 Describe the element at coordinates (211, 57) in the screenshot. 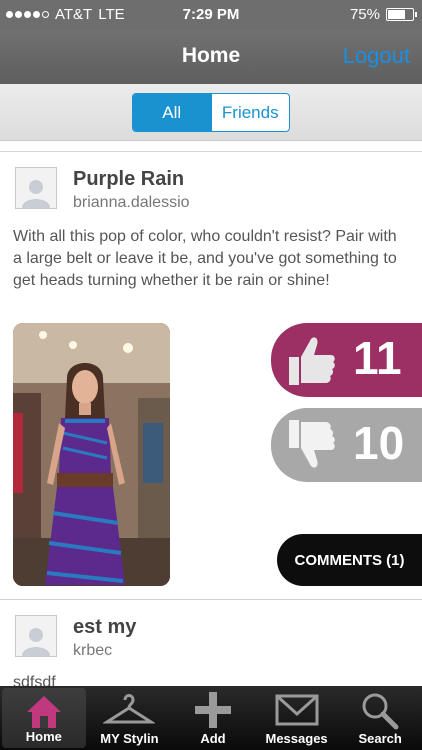

I see `navigation-bar: Home Logout` at that location.